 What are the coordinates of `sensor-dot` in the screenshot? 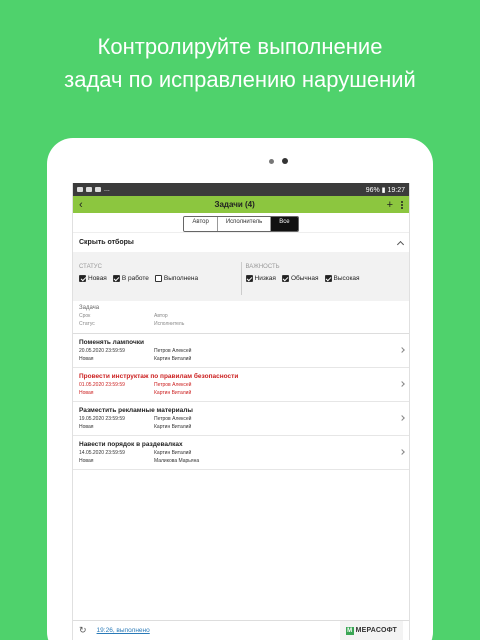 It's located at (271, 161).